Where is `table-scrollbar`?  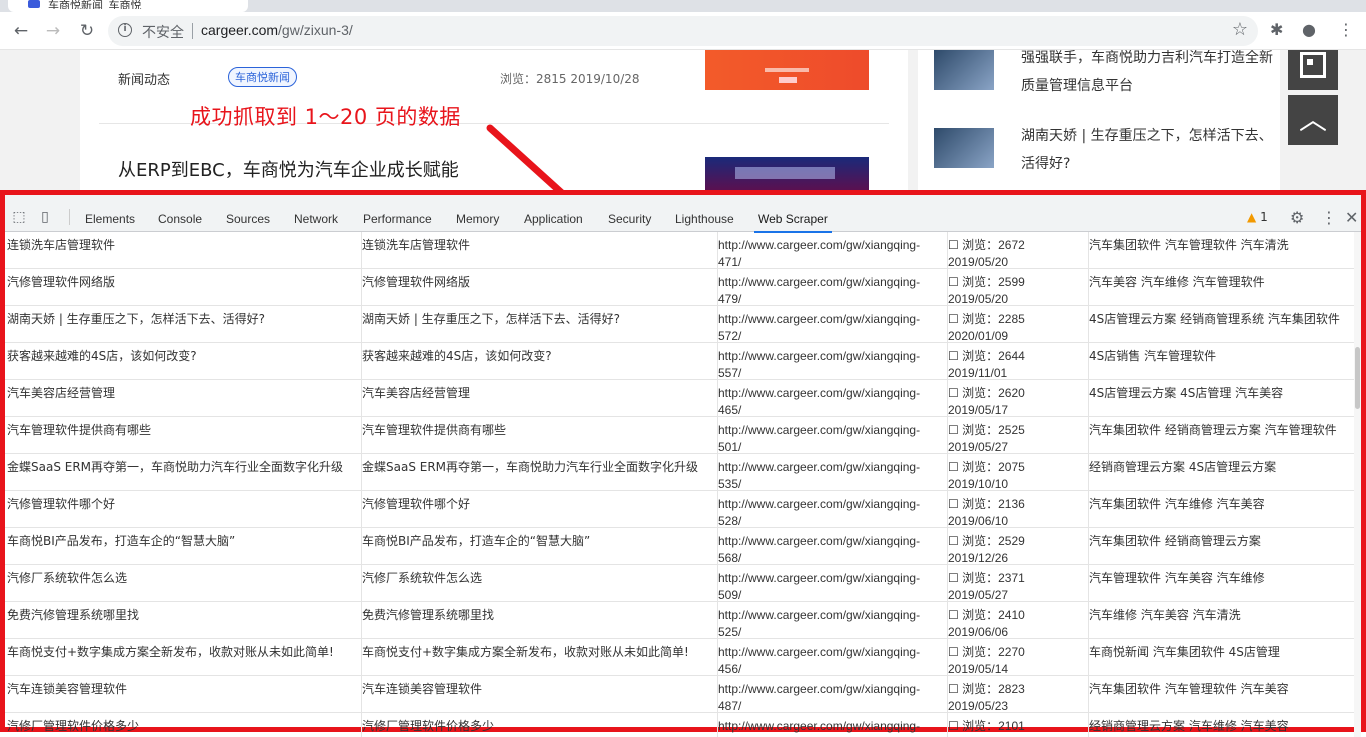 table-scrollbar is located at coordinates (1357, 484).